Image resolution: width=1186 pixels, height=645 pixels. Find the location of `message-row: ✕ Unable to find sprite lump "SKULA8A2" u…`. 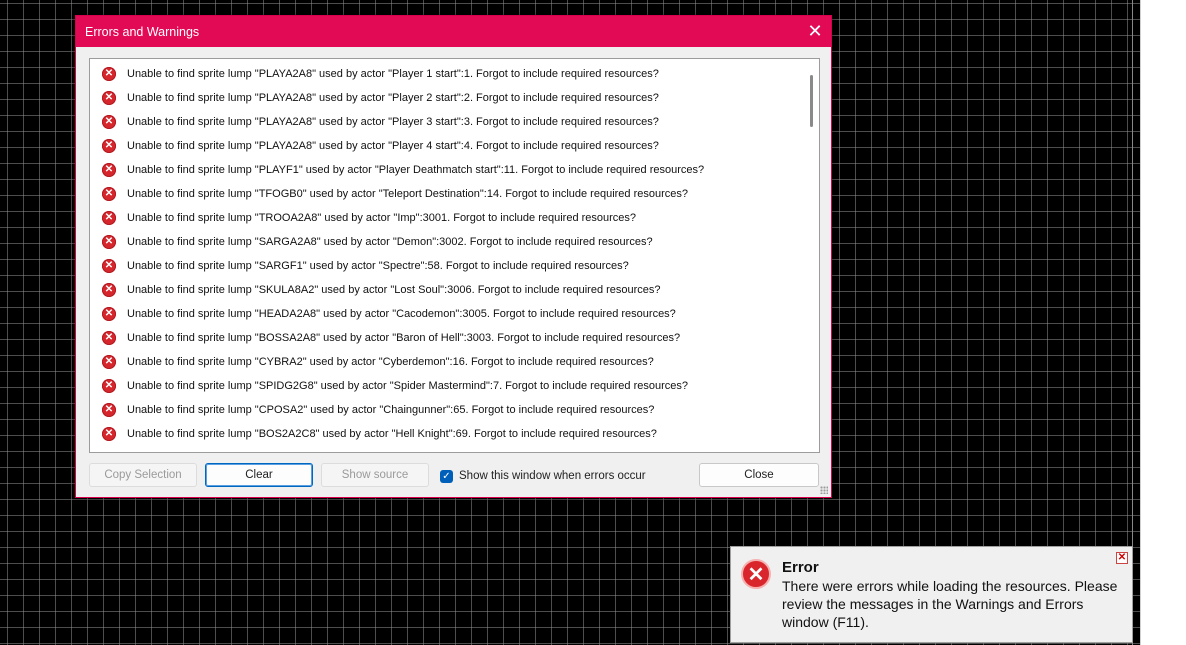

message-row: ✕ Unable to find sprite lump "SKULA8A2" u… is located at coordinates (446, 290).